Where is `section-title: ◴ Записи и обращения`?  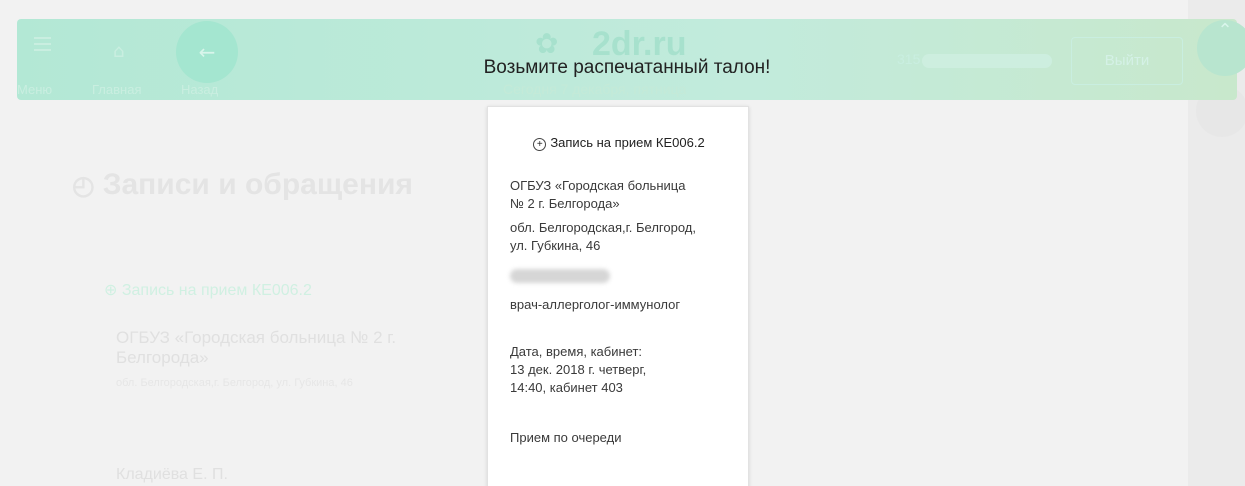 section-title: ◴ Записи и обращения is located at coordinates (242, 185).